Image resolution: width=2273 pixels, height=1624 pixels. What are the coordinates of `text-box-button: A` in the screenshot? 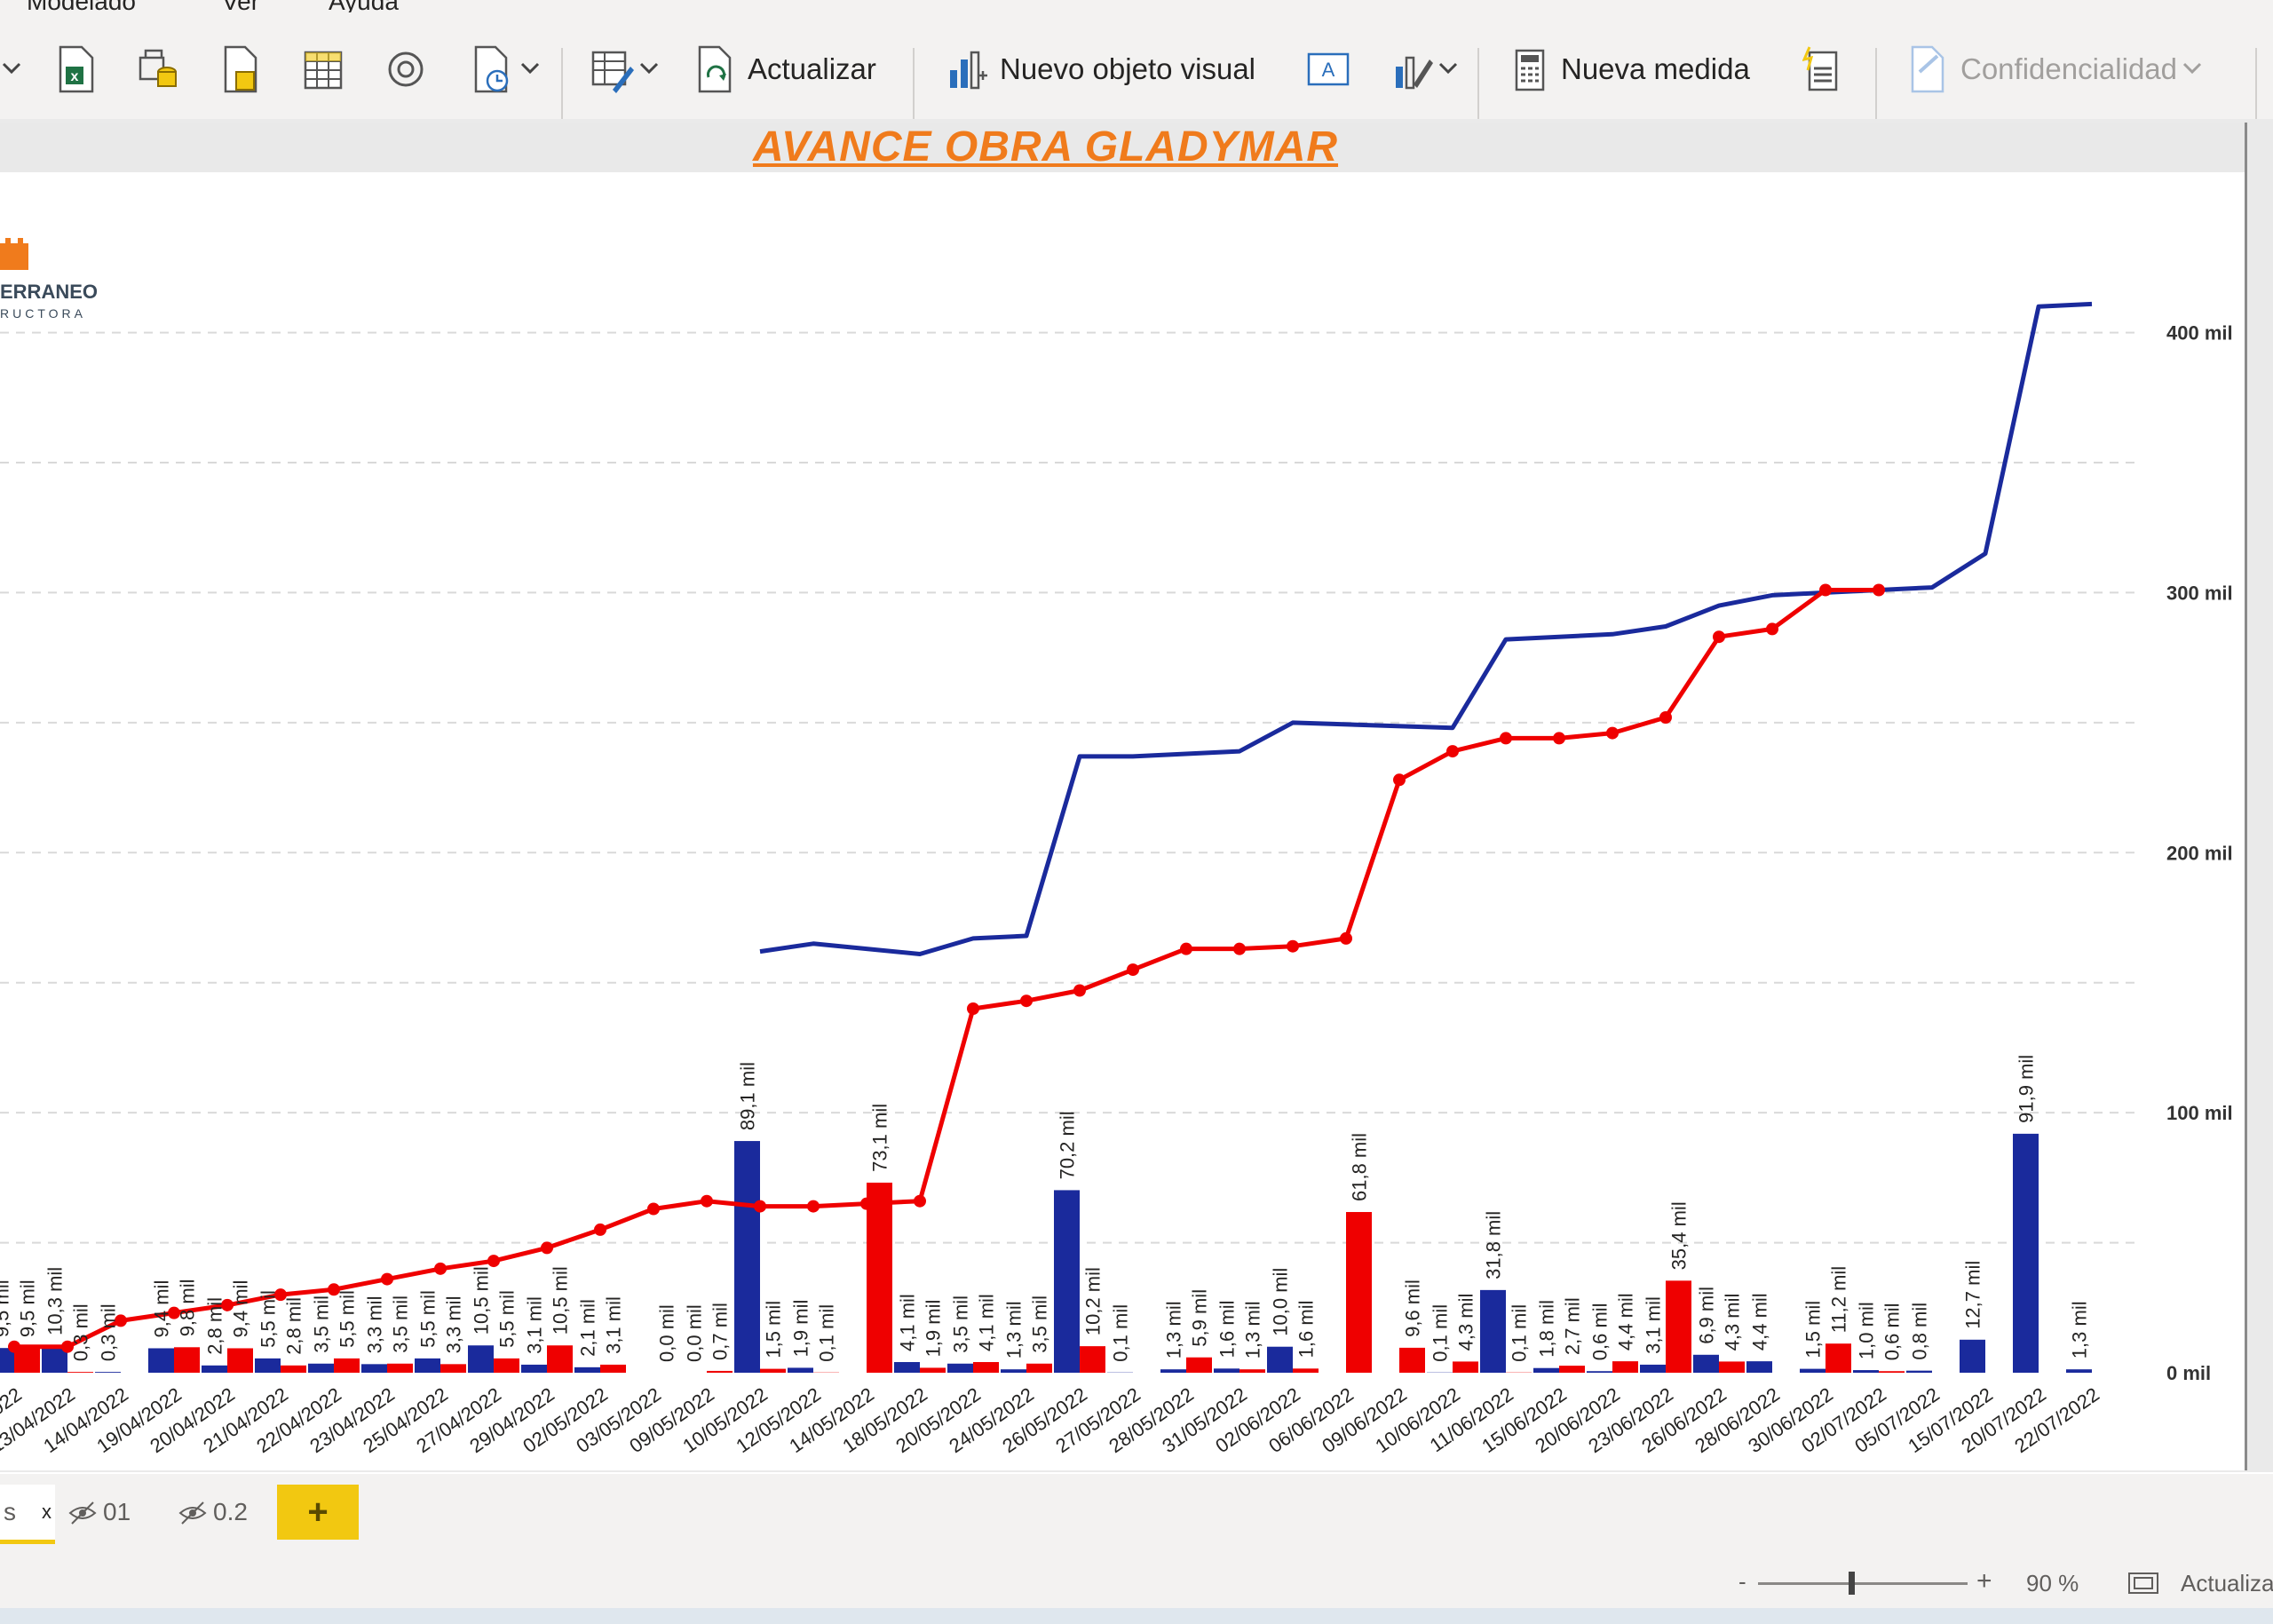 It's located at (1328, 69).